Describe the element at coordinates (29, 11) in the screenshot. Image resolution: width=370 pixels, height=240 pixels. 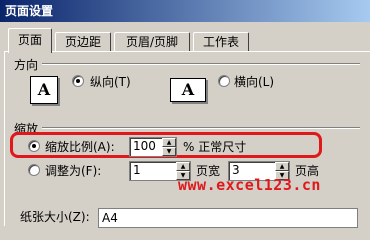
I see `dialog-title: 页面设置` at that location.